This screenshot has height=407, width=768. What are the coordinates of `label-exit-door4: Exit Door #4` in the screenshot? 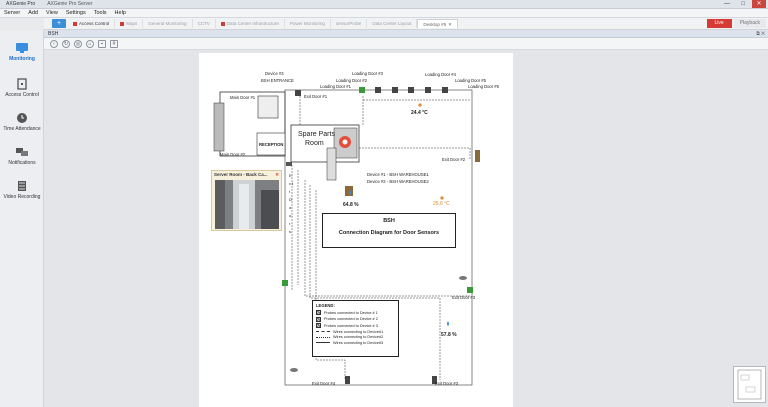 It's located at (324, 383).